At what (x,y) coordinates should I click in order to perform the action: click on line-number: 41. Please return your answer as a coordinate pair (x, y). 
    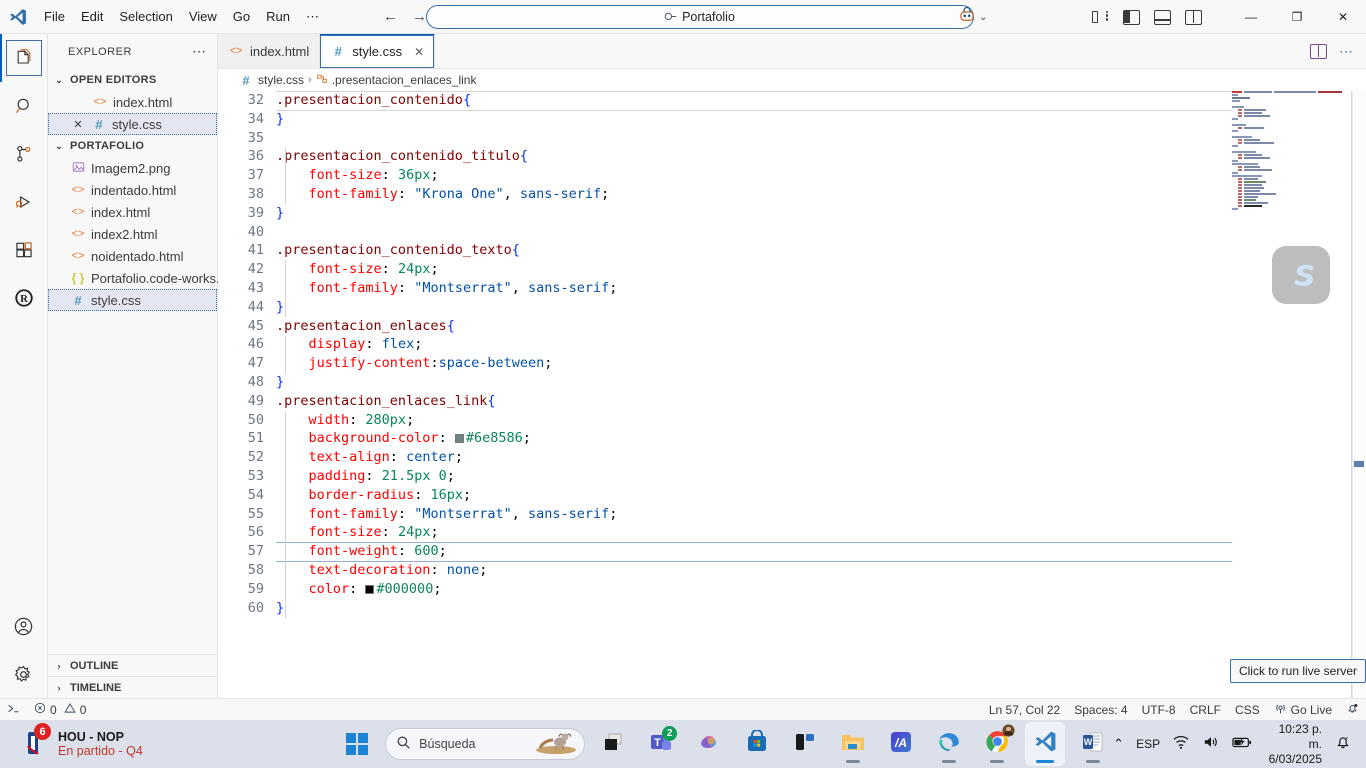
    Looking at the image, I should click on (255, 250).